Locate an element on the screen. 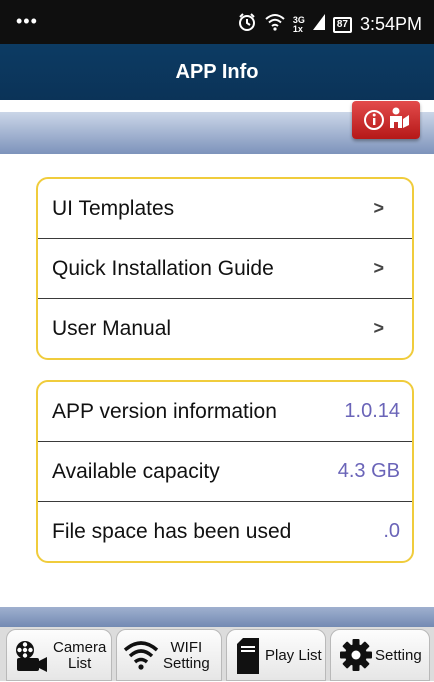  camera-reel-icon is located at coordinates (31, 658).